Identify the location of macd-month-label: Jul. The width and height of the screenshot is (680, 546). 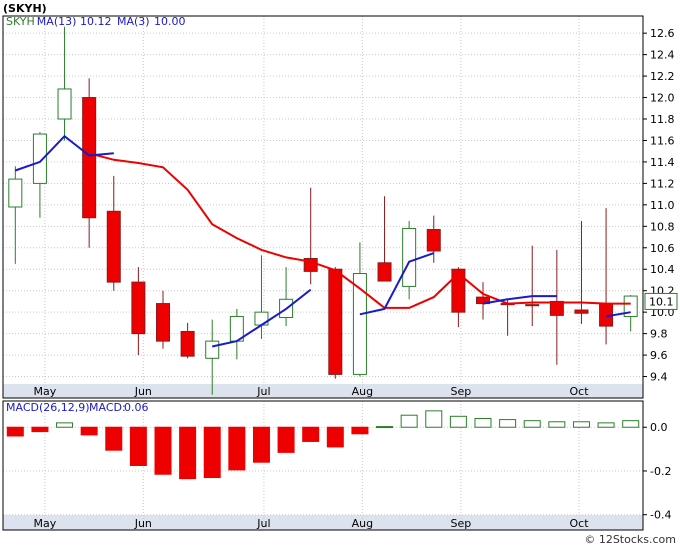
(263, 523).